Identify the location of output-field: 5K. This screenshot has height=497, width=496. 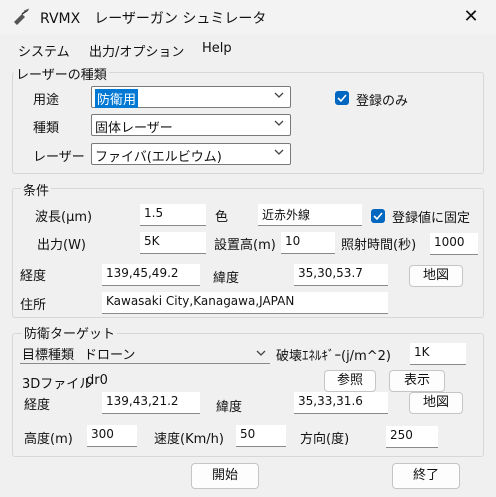
(173, 243).